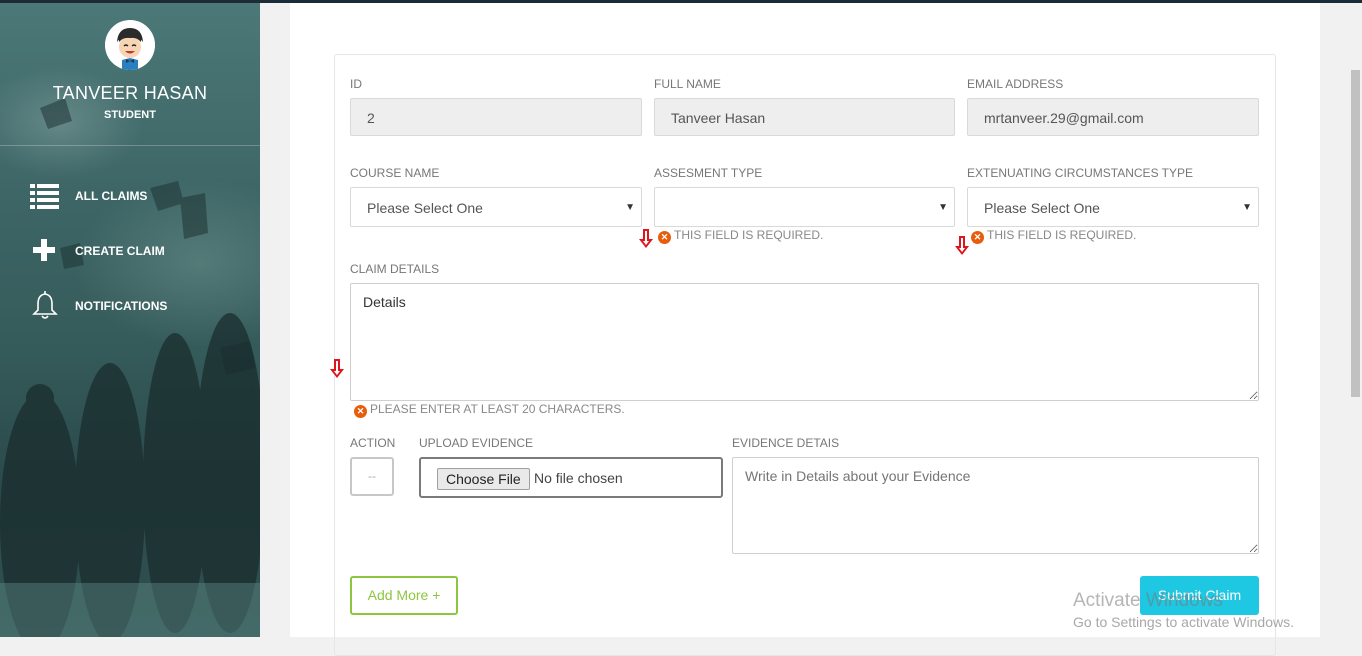  I want to click on evidence-details-textarea, so click(995, 505).